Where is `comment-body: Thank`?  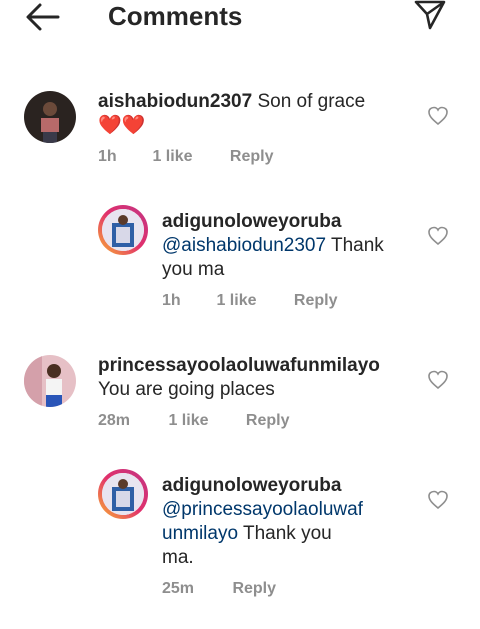
comment-body: Thank is located at coordinates (355, 245).